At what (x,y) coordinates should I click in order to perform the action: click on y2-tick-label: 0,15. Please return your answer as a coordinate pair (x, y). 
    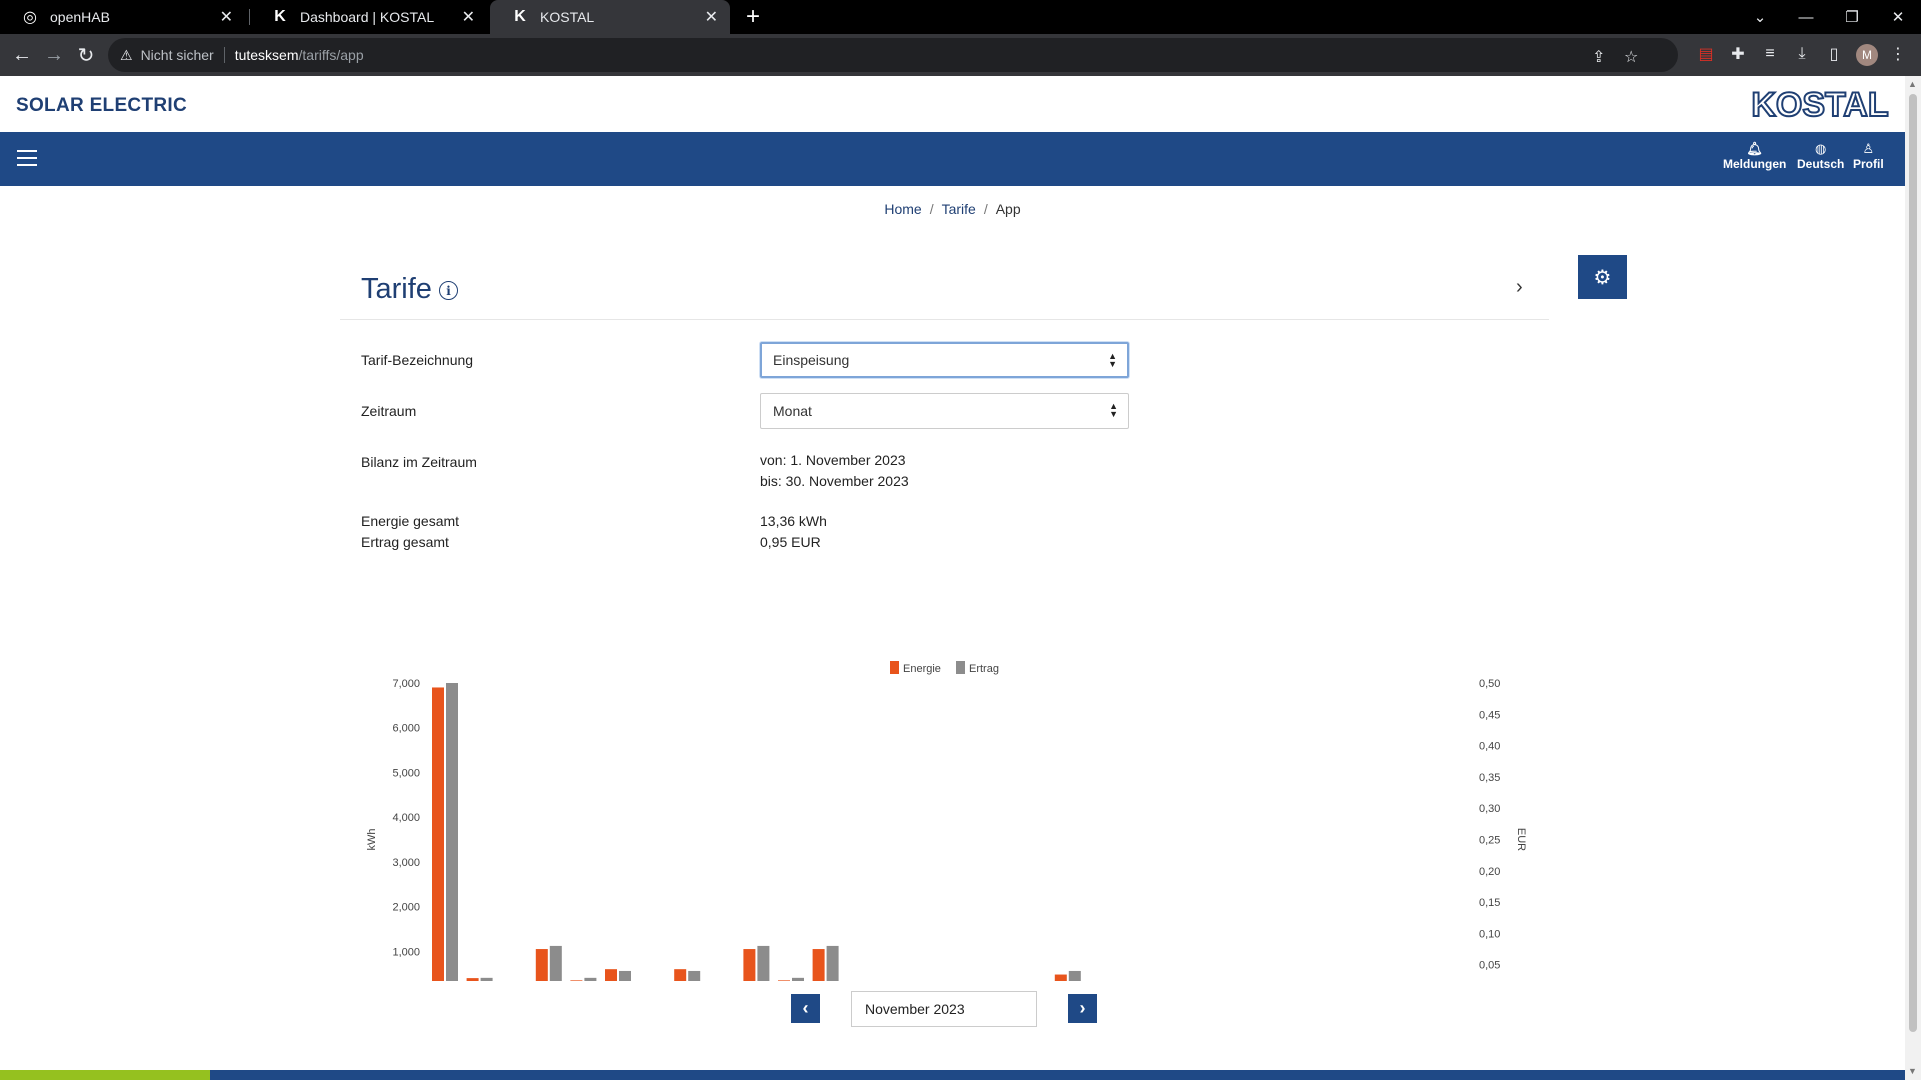
    Looking at the image, I should click on (1489, 903).